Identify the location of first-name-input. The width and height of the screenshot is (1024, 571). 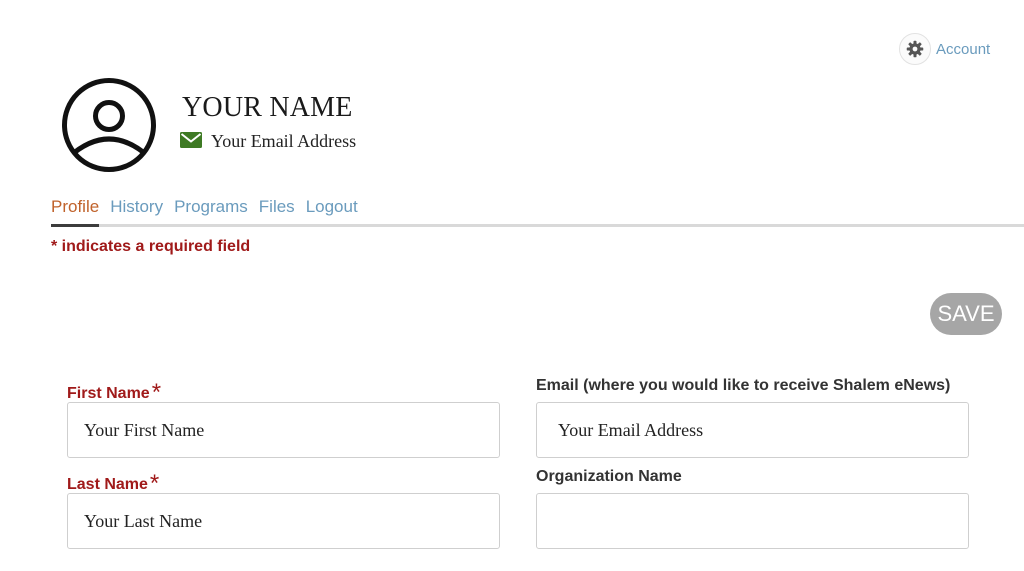
(283, 430).